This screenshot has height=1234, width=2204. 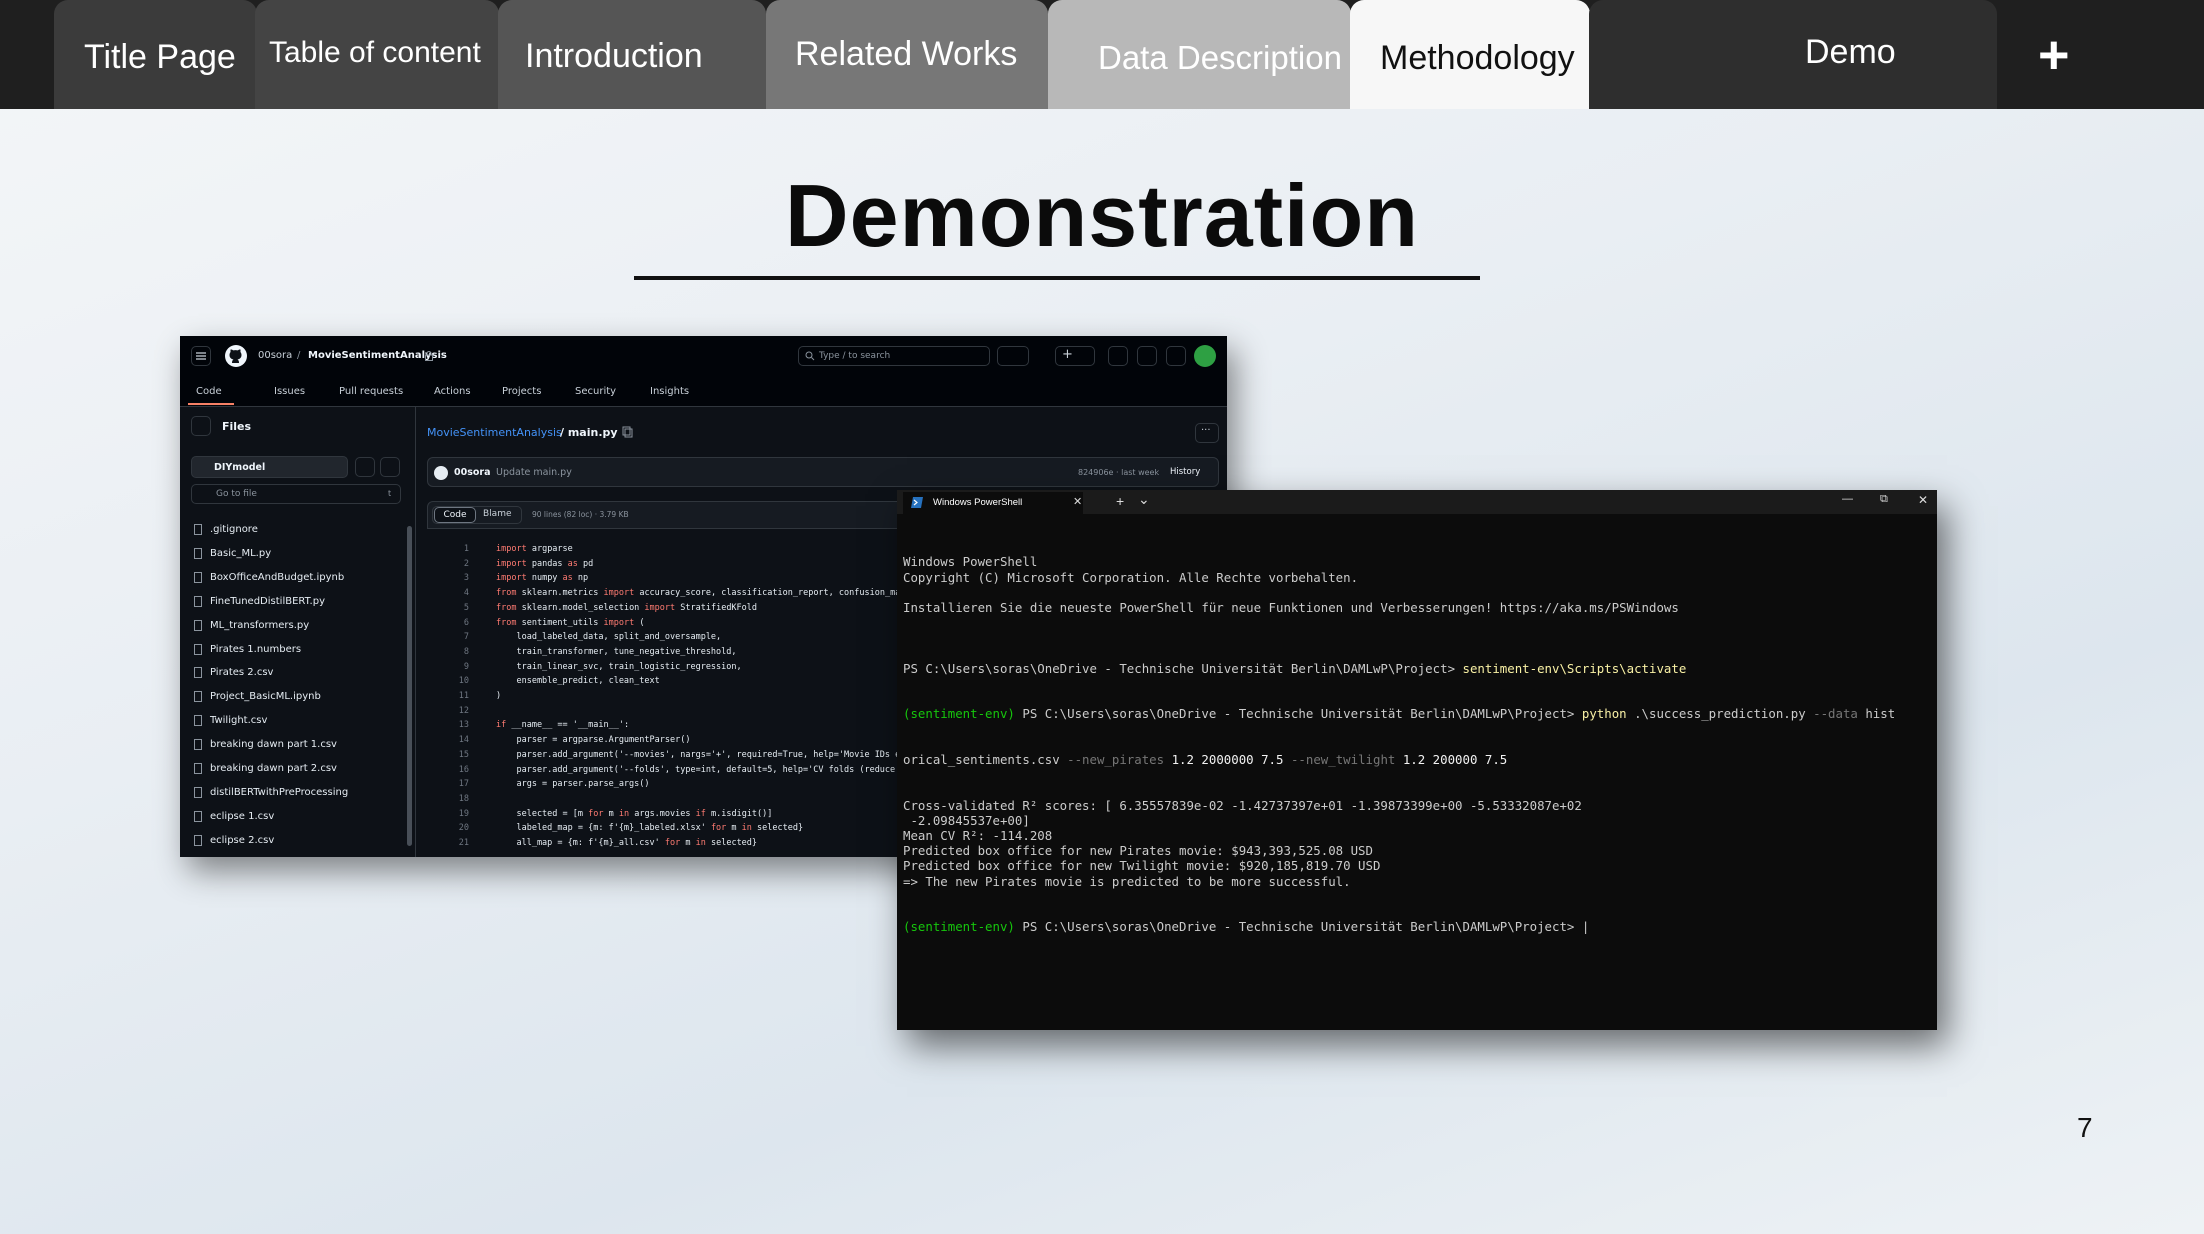 I want to click on line-number: 14, so click(x=463, y=740).